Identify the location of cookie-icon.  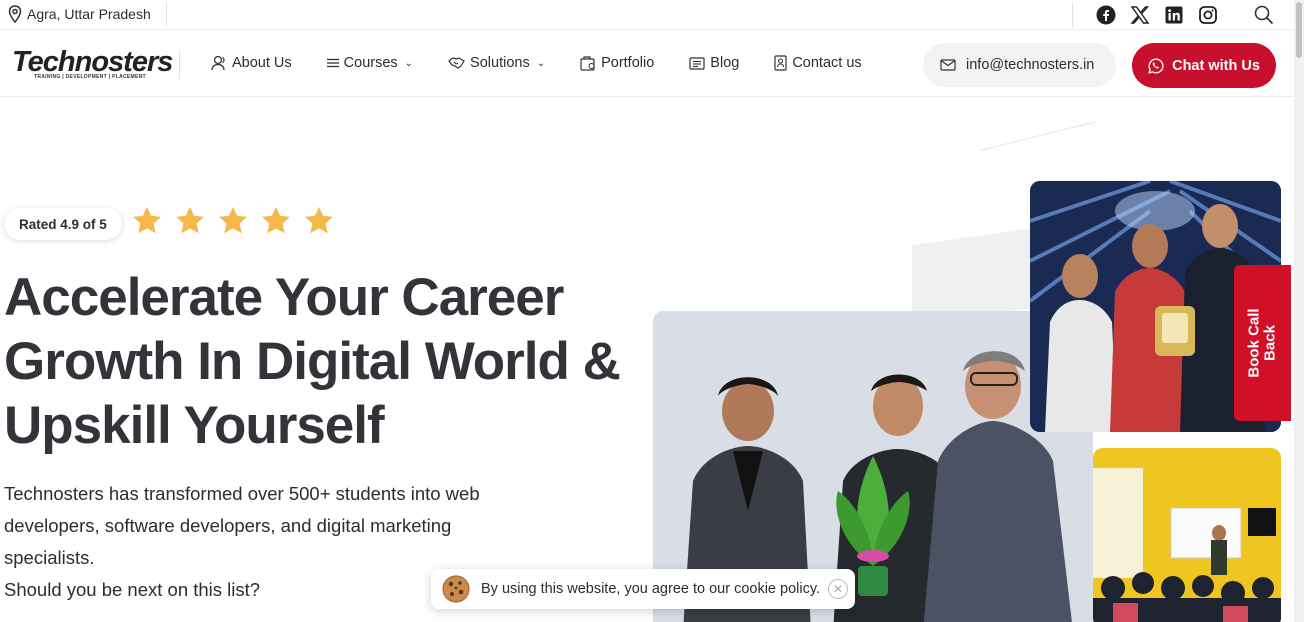
(456, 589).